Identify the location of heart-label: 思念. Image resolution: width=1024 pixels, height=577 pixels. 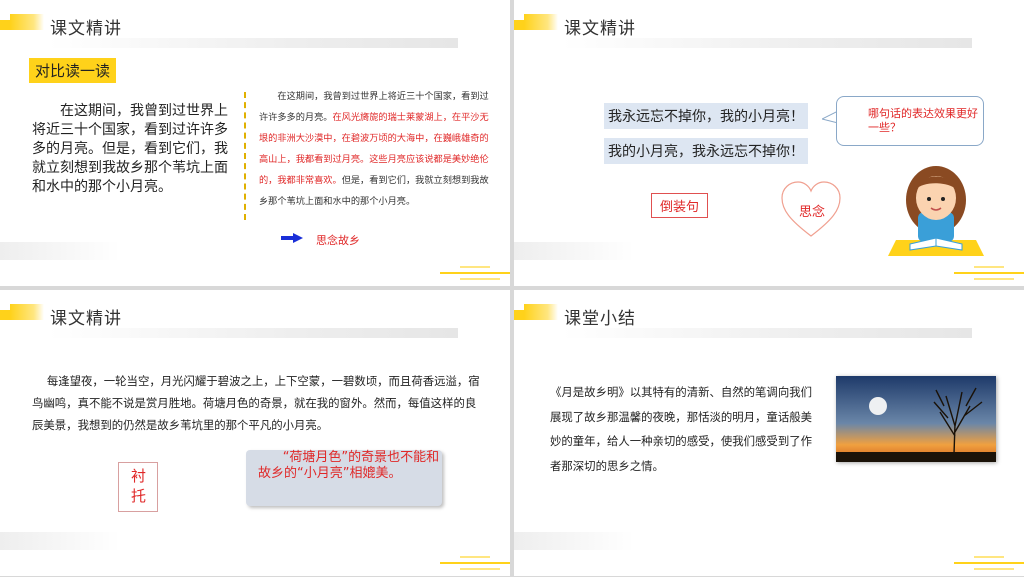
(812, 212).